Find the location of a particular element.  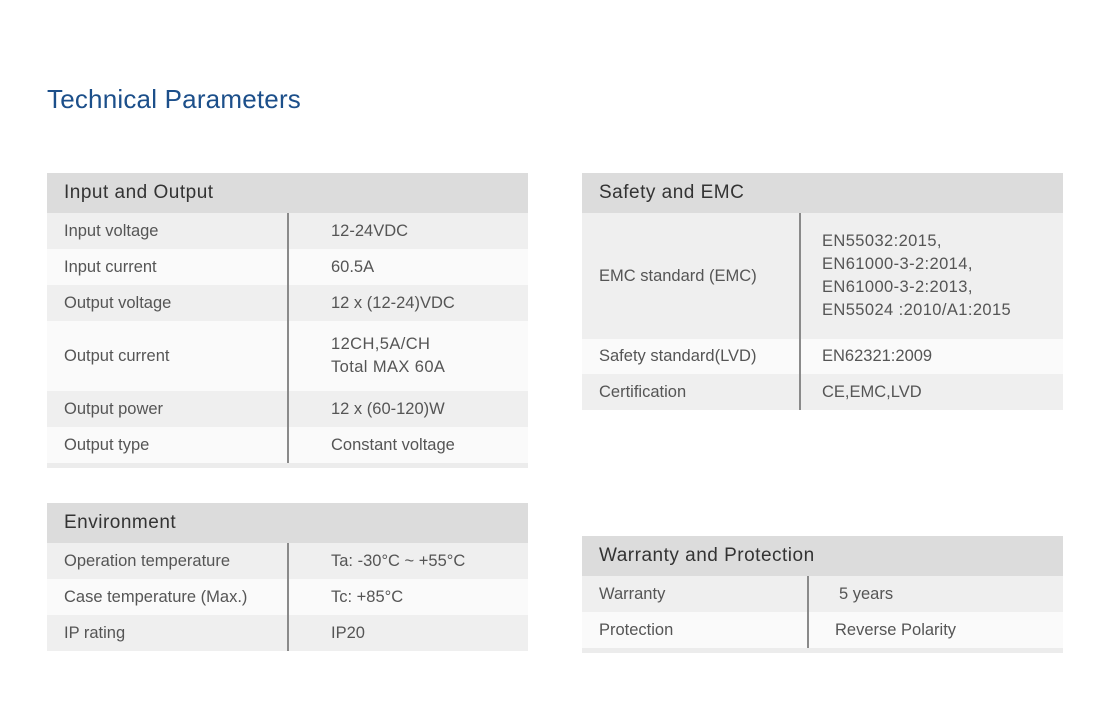

table-row: IP rating IP20 is located at coordinates (287, 633).